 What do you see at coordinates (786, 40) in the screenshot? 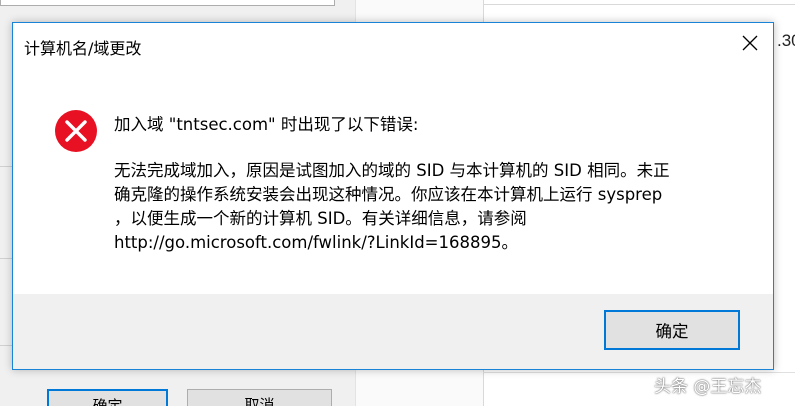
I see `background-peek-text: .30` at bounding box center [786, 40].